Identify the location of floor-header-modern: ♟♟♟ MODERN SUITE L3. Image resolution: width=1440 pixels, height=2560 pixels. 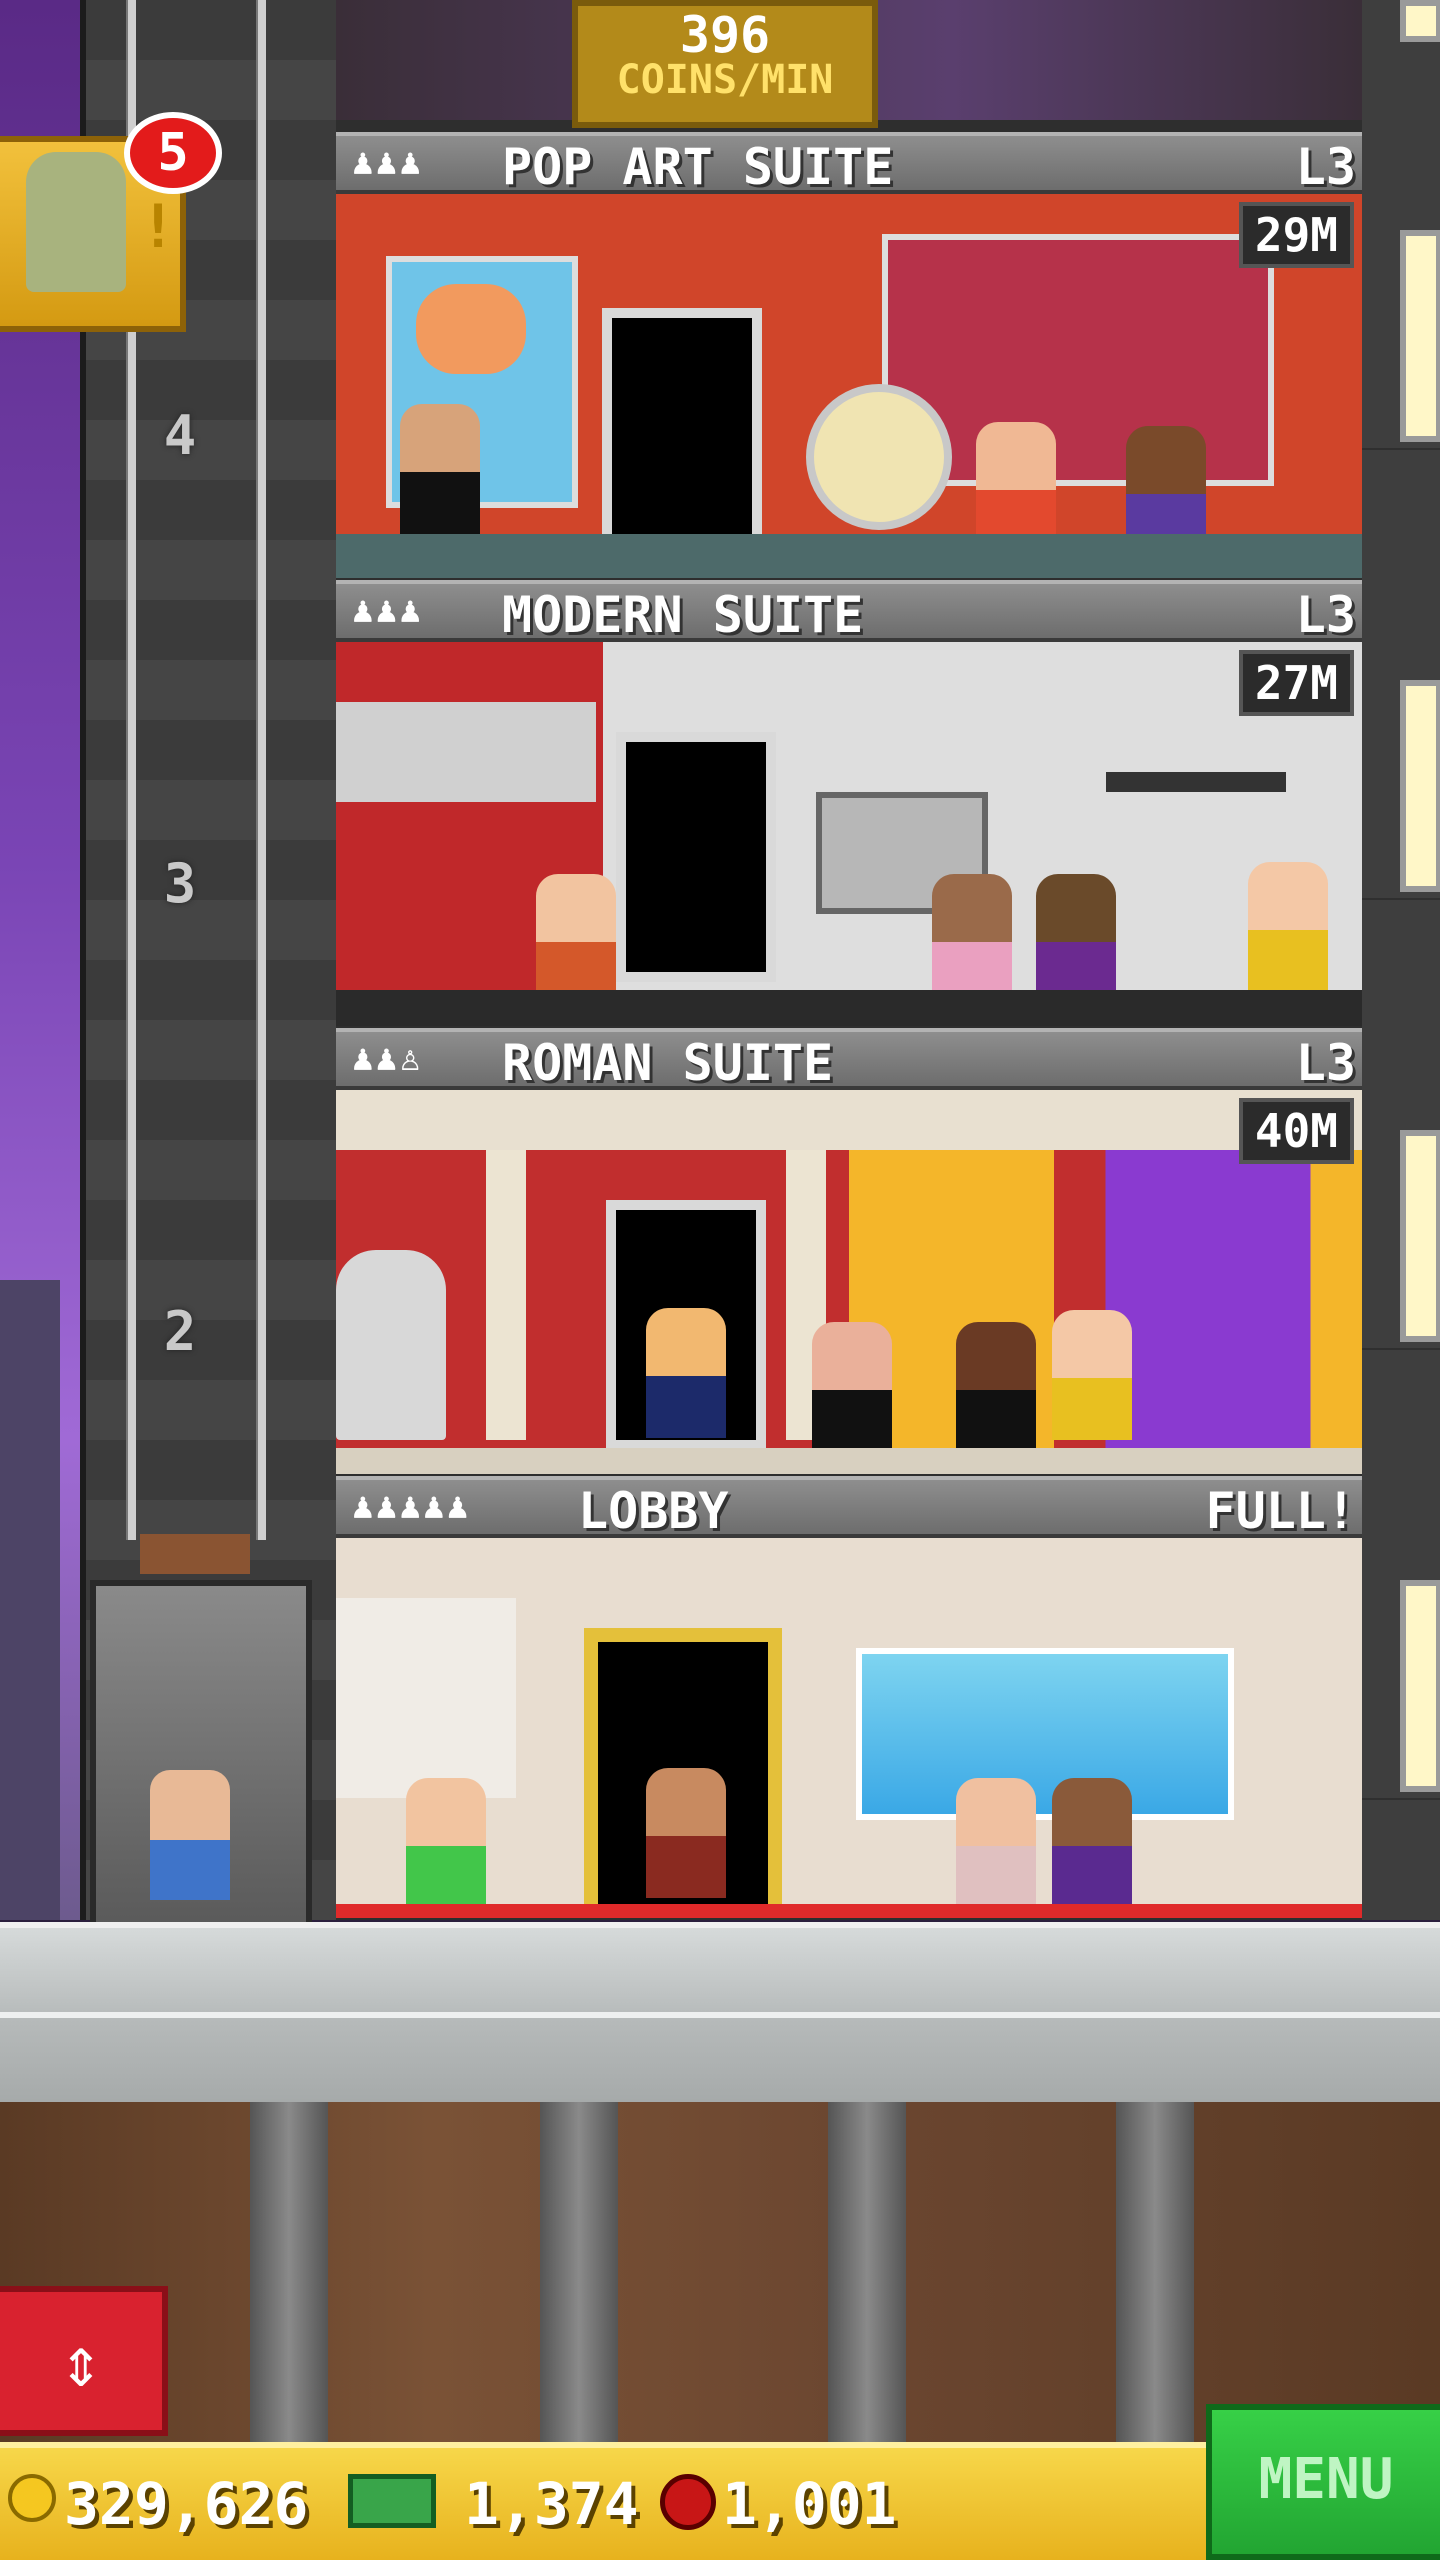
(849, 612).